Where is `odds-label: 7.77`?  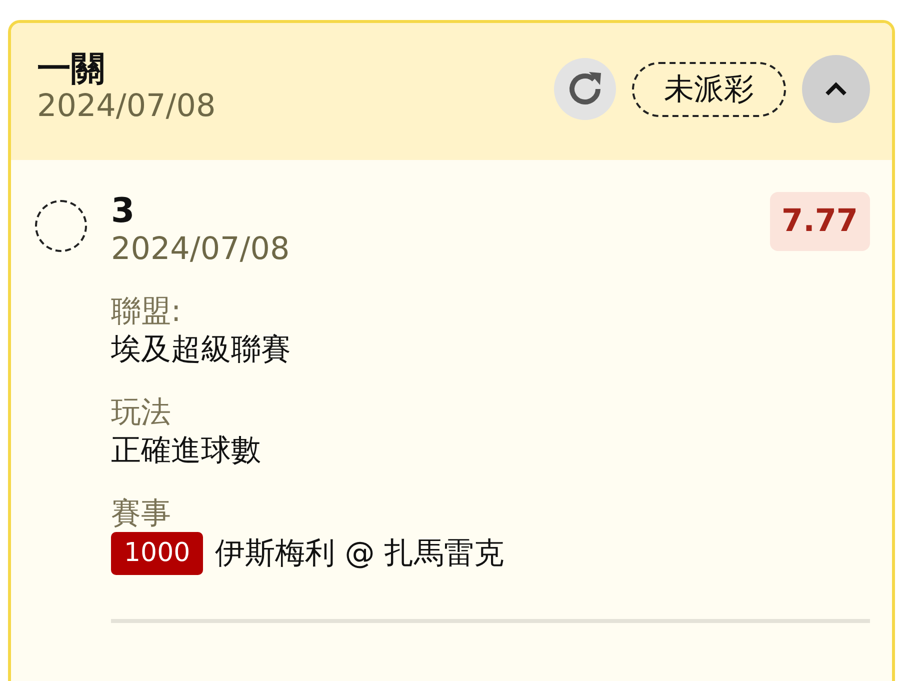 odds-label: 7.77 is located at coordinates (820, 221).